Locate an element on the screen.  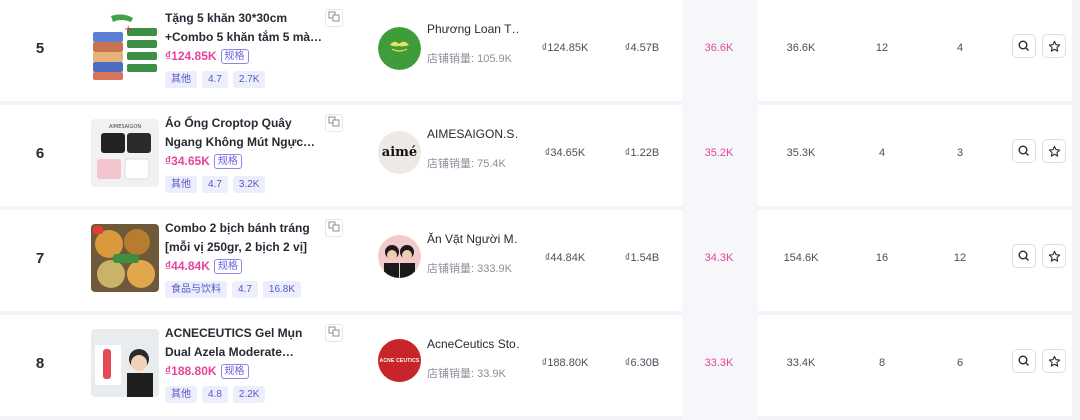
price-line: ₫44.84K 规格 is located at coordinates (203, 266).